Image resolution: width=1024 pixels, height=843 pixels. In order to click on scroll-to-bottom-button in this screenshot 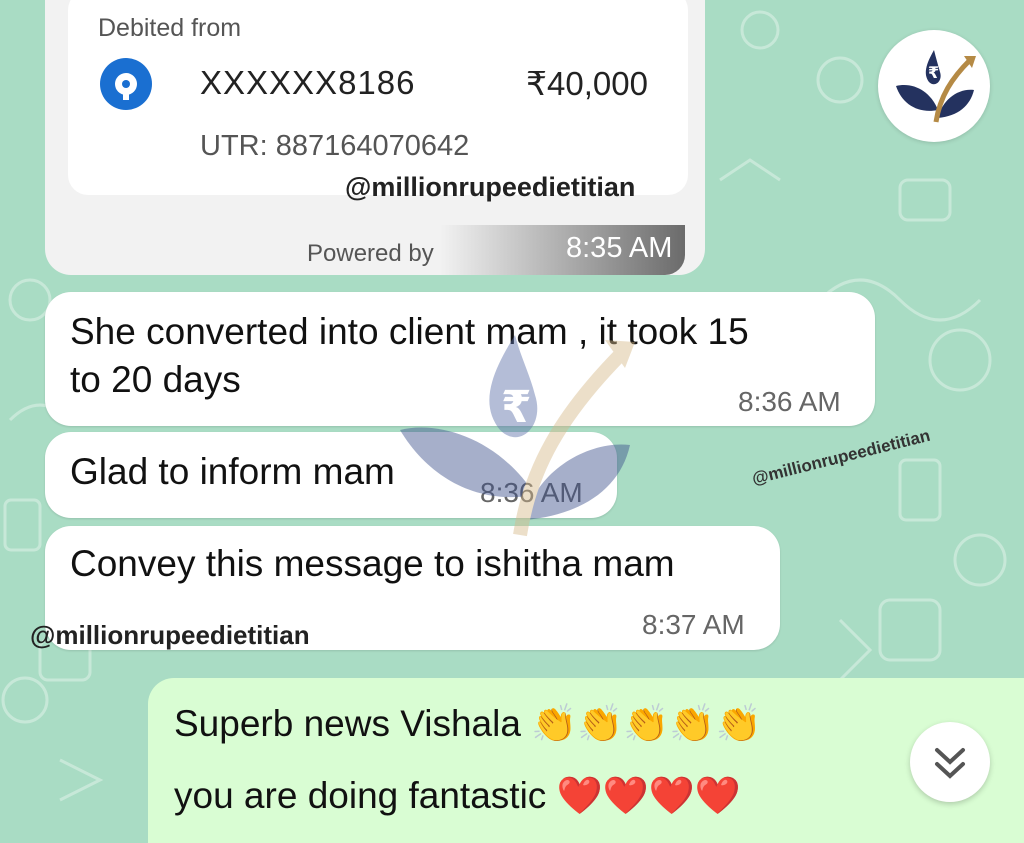, I will do `click(950, 762)`.